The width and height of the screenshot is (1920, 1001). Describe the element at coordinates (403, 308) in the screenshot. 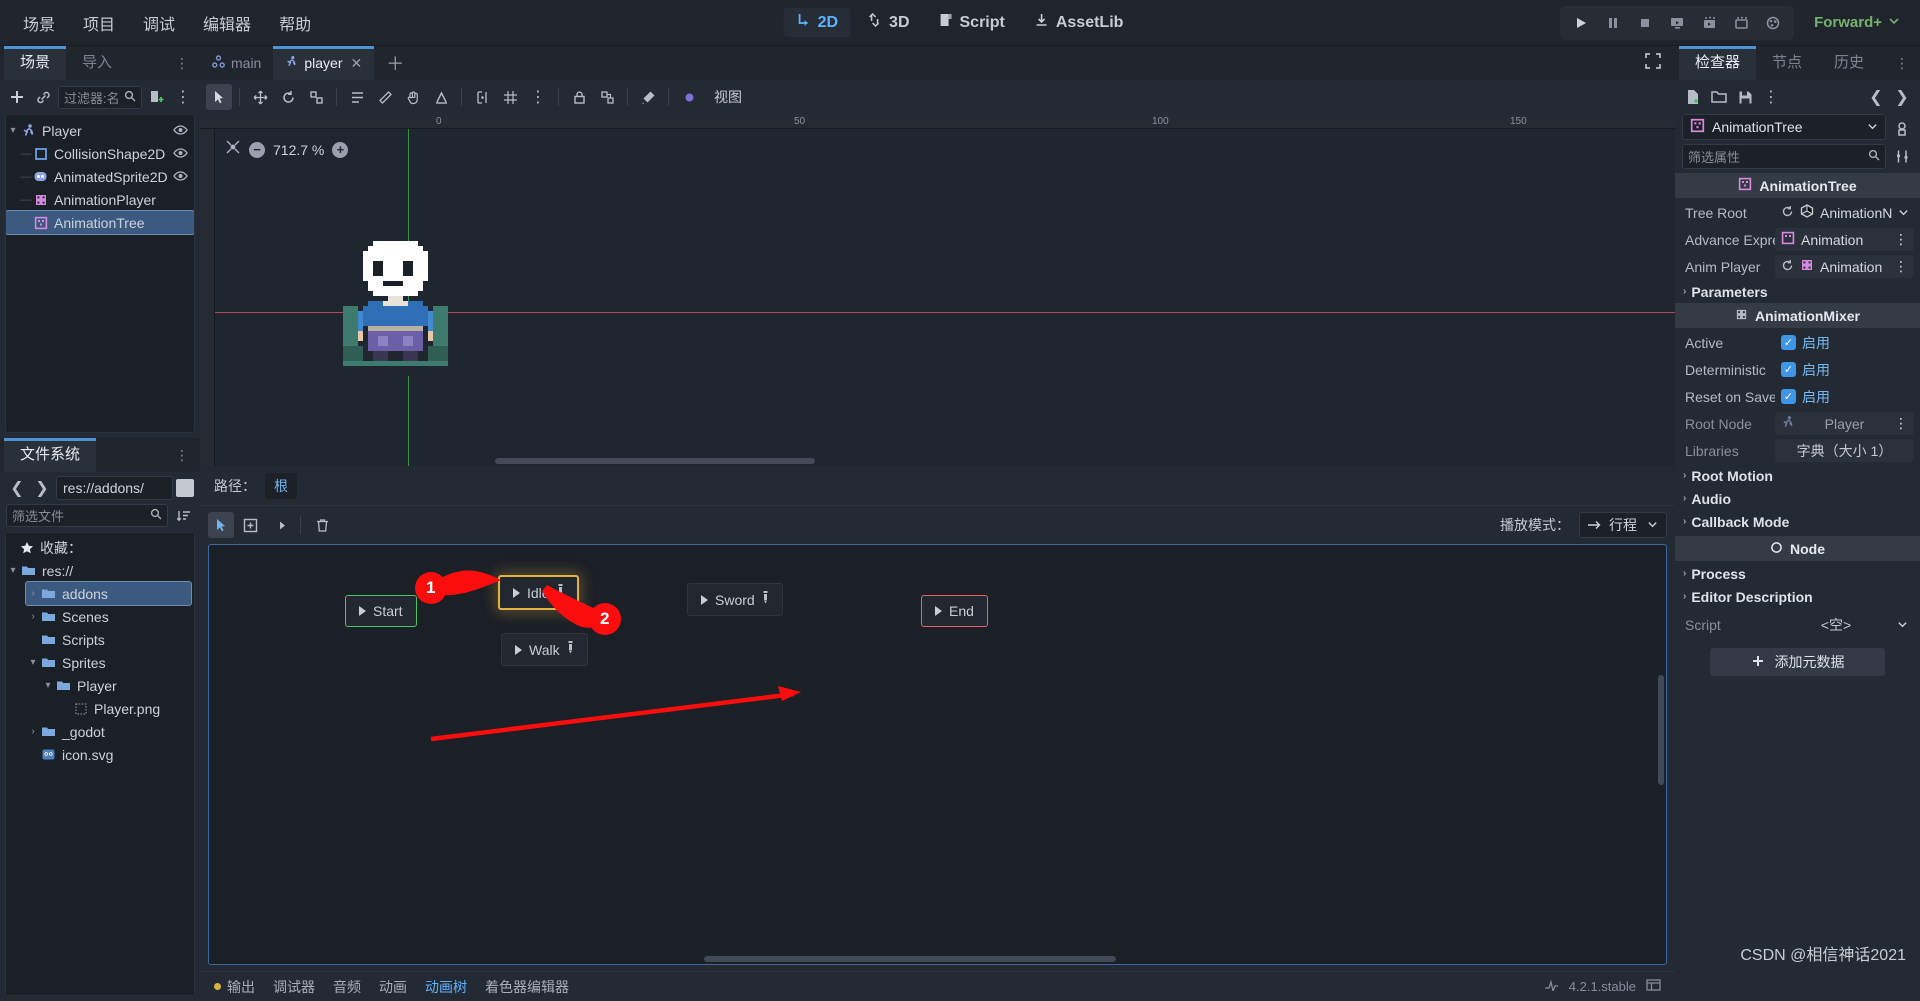

I see `player-sprite` at that location.